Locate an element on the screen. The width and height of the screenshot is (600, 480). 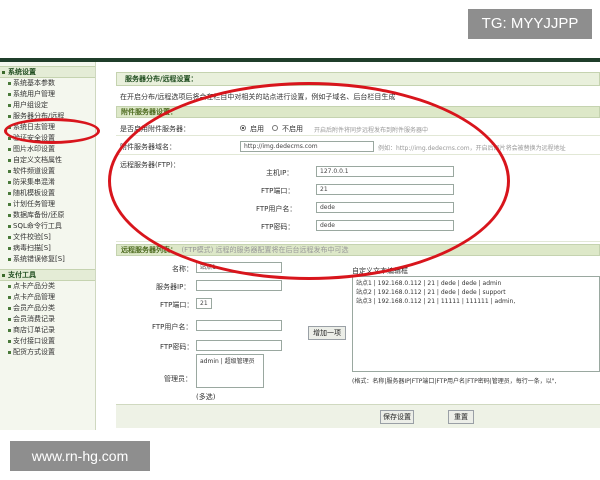
fuser-input is located at coordinates (239, 325).